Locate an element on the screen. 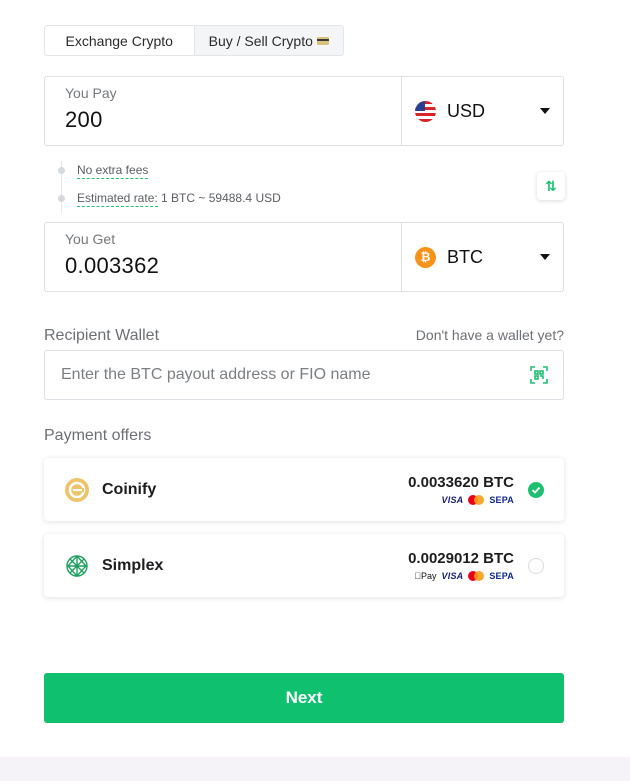 Image resolution: width=630 pixels, height=781 pixels. you-pay-field: You Pay 200 is located at coordinates (223, 111).